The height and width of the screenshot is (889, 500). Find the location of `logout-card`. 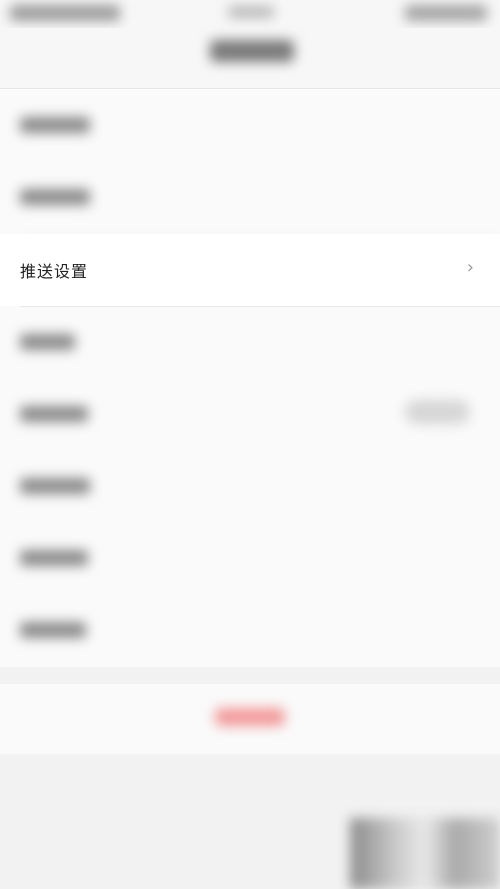

logout-card is located at coordinates (250, 719).